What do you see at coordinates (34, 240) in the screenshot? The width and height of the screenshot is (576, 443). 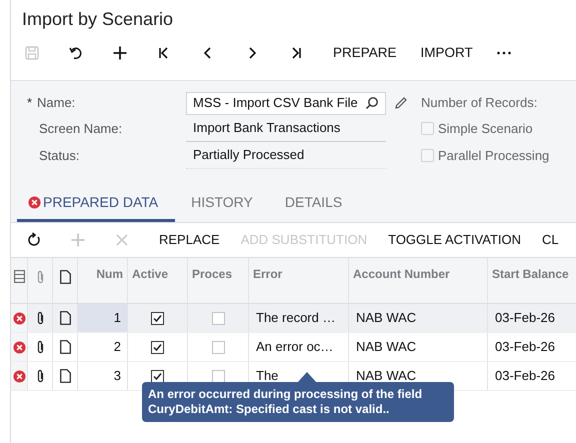 I see `refresh-icon` at bounding box center [34, 240].